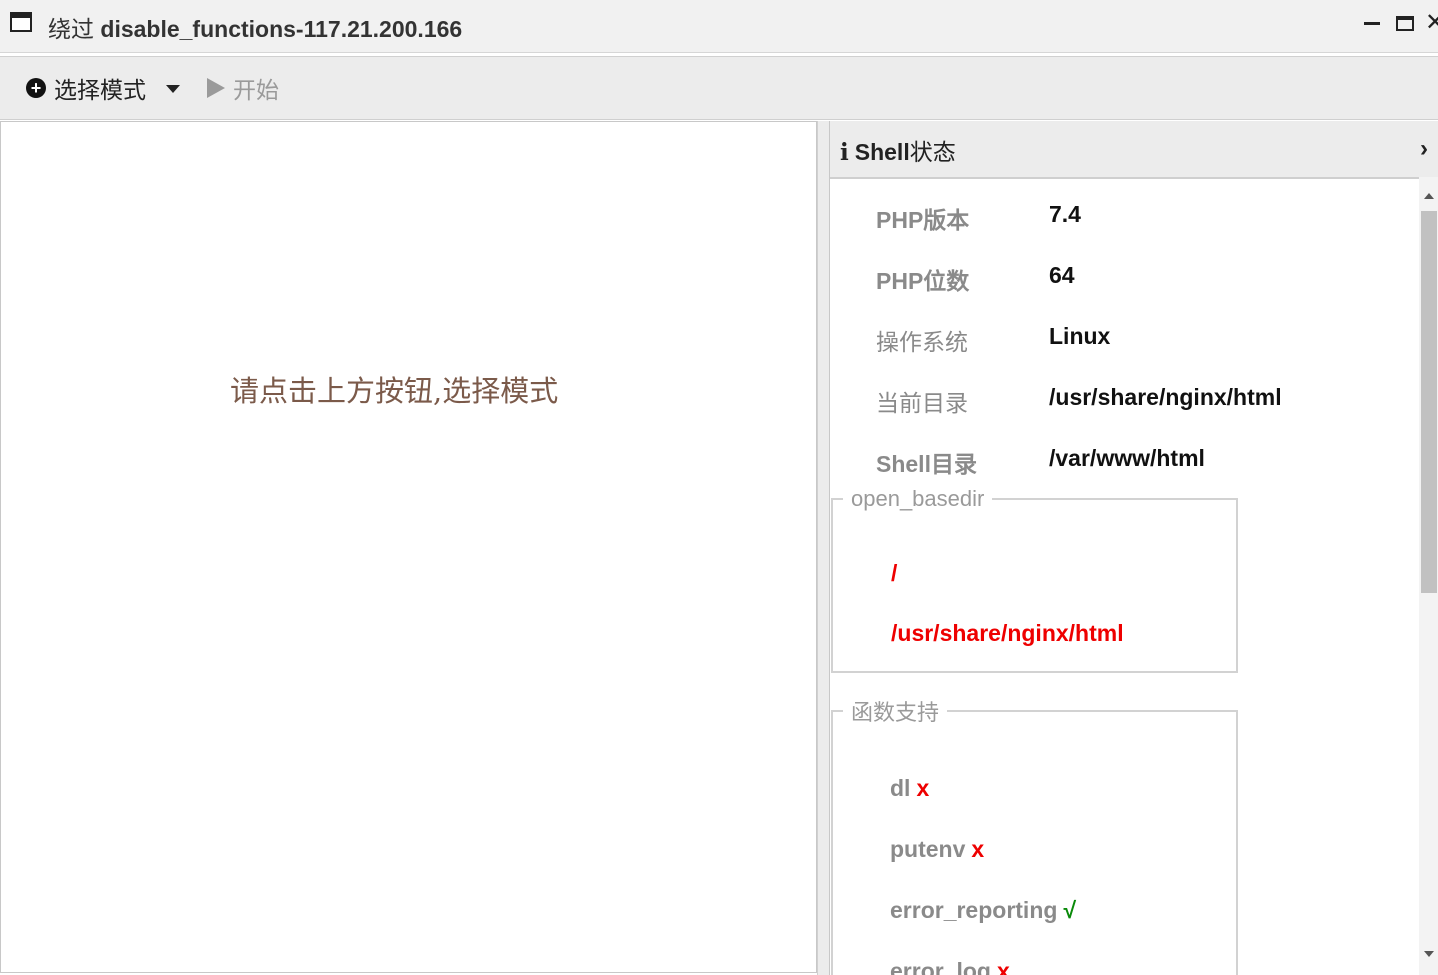 The width and height of the screenshot is (1438, 975). What do you see at coordinates (900, 788) in the screenshot?
I see `function-name: dl` at bounding box center [900, 788].